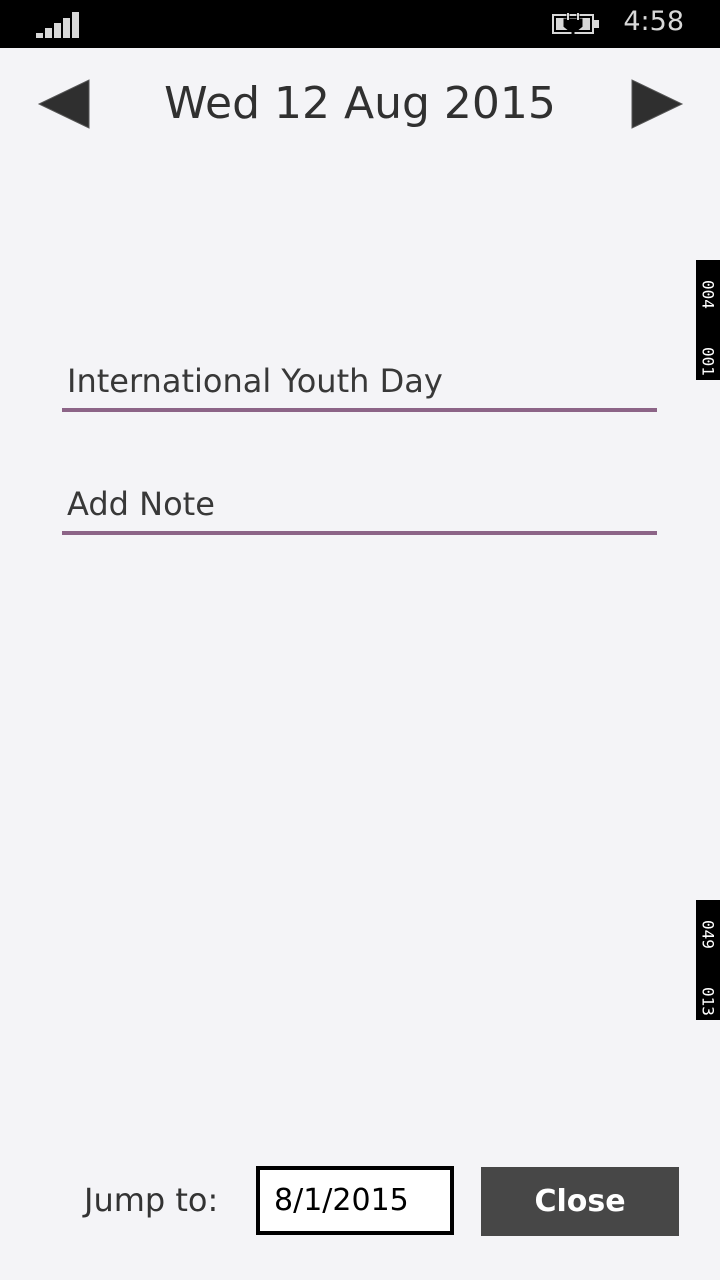 This screenshot has width=720, height=1280. Describe the element at coordinates (575, 24) in the screenshot. I see `battery-charging-icon` at that location.